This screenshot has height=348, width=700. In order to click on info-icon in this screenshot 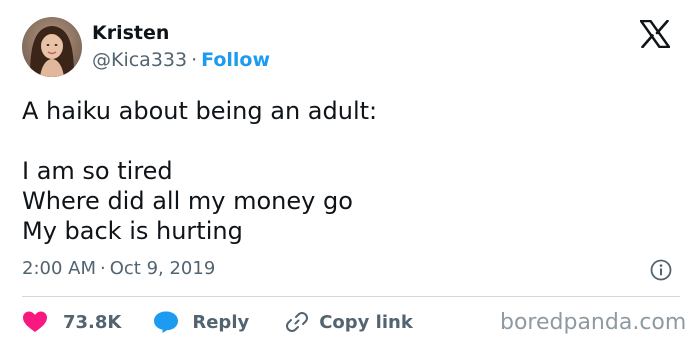, I will do `click(661, 270)`.